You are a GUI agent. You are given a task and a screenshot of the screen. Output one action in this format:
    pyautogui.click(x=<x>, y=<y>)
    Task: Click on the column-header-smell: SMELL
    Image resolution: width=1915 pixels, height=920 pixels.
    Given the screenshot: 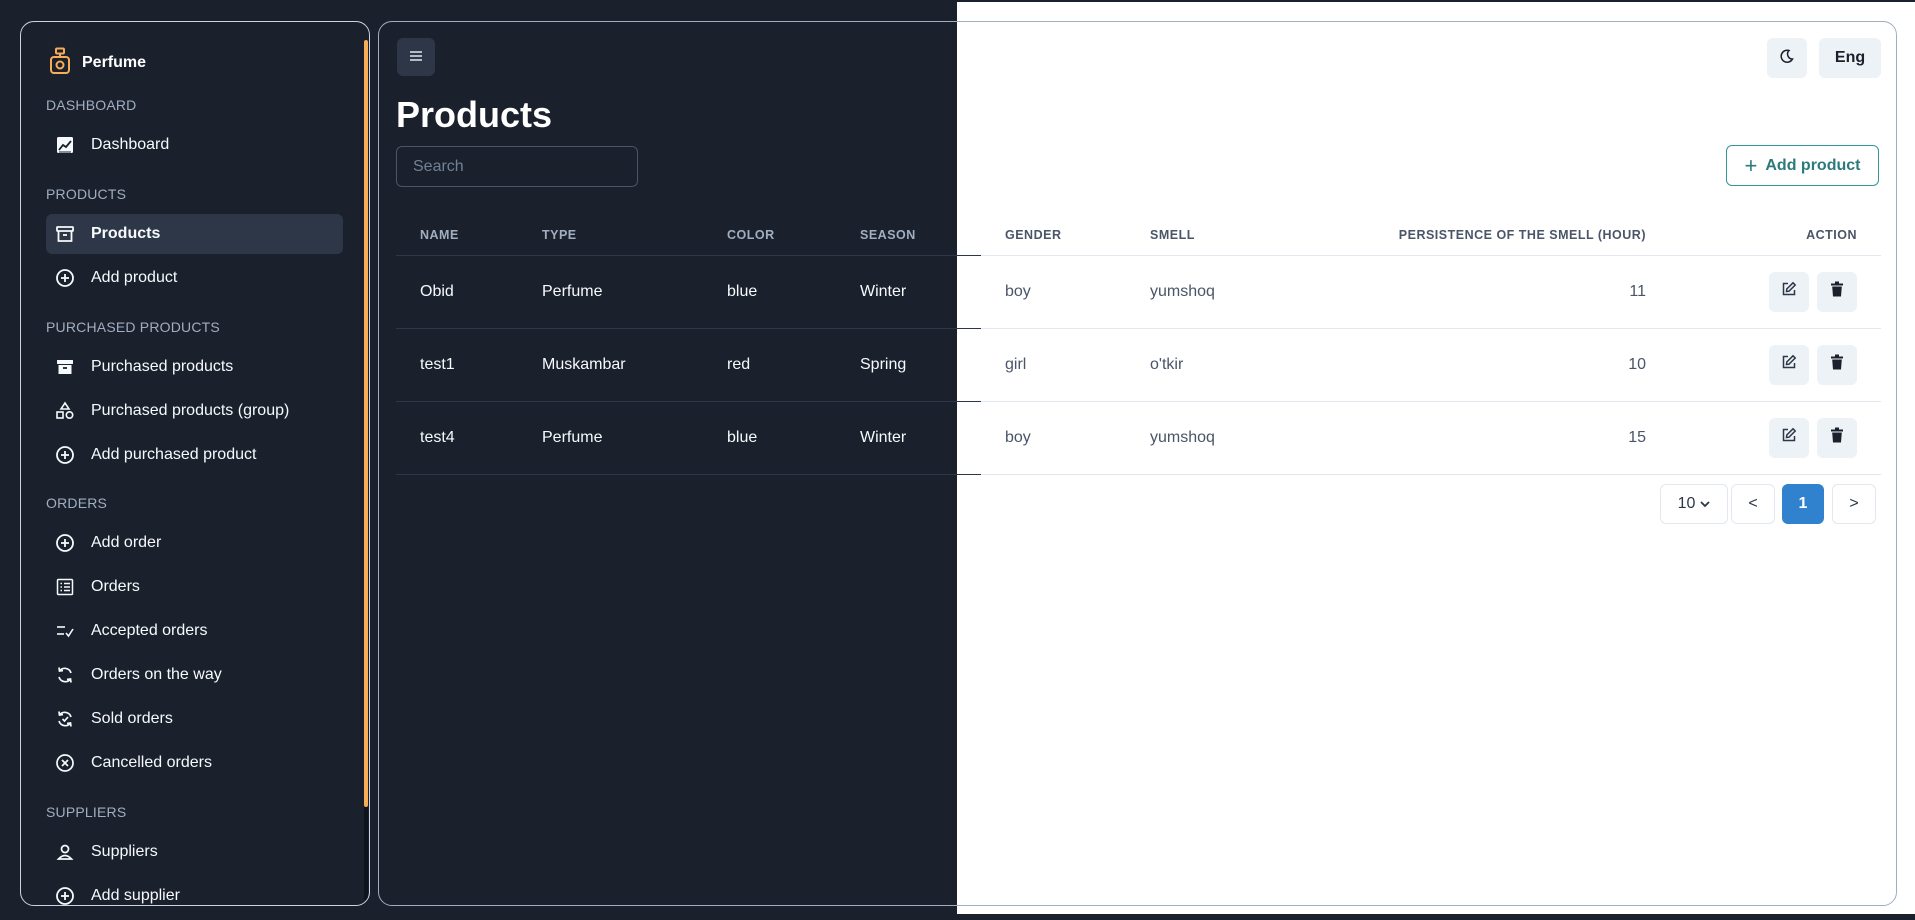 What is the action you would take?
    pyautogui.click(x=1216, y=235)
    